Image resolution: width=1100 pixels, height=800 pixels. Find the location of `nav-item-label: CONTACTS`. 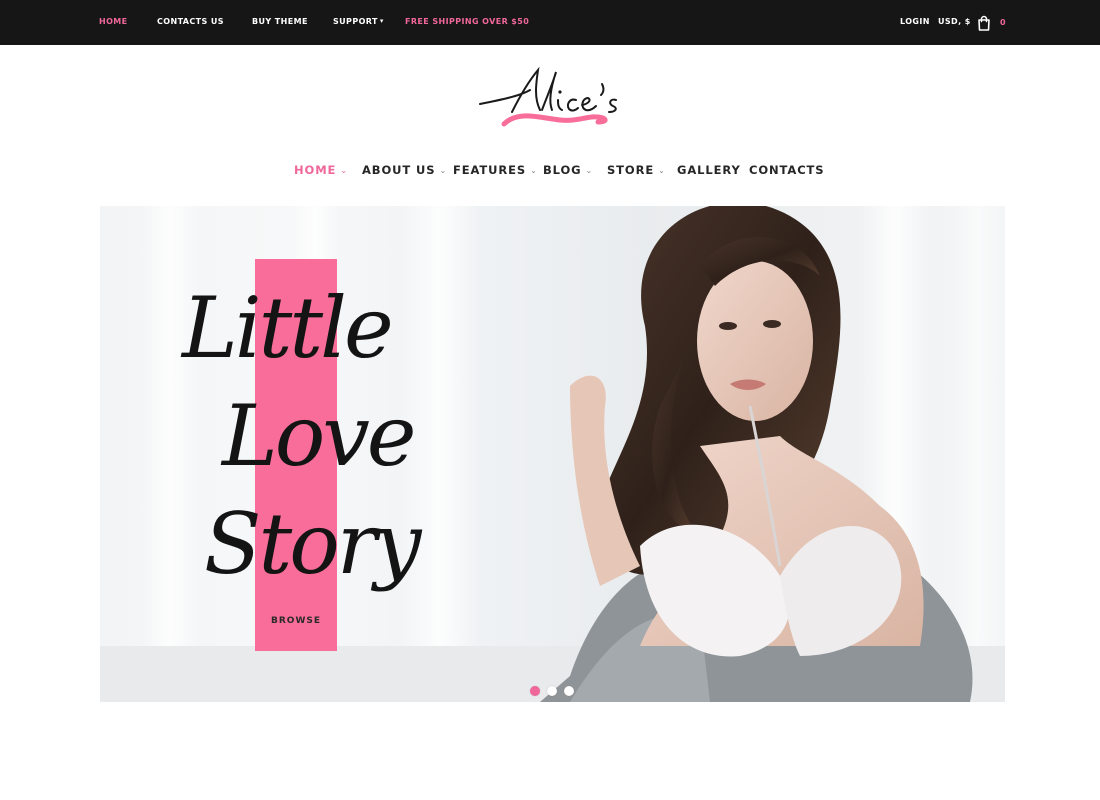

nav-item-label: CONTACTS is located at coordinates (787, 170).